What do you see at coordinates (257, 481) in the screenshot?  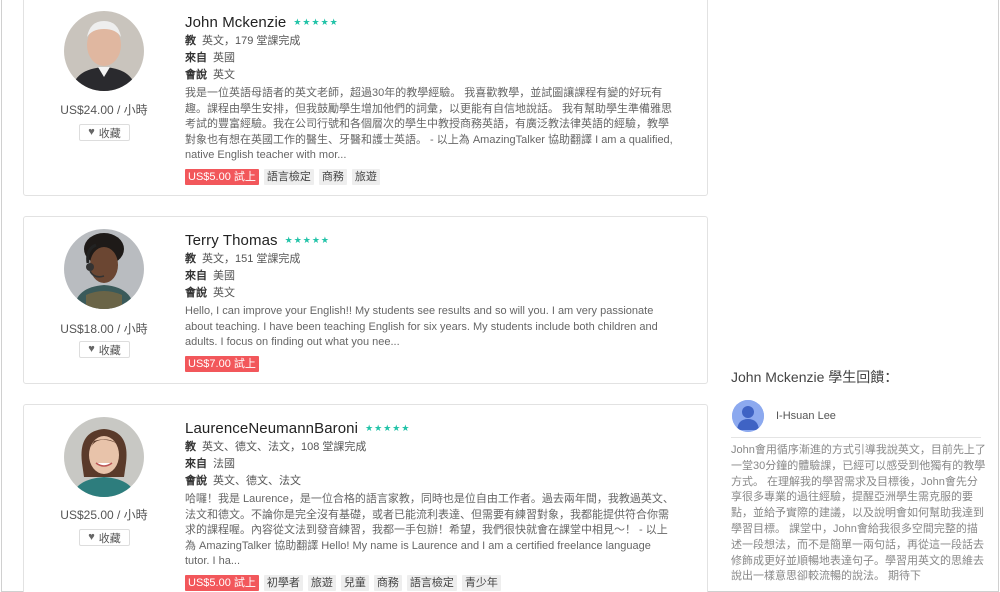 I see `speaks-value: 英文、德文、法文` at bounding box center [257, 481].